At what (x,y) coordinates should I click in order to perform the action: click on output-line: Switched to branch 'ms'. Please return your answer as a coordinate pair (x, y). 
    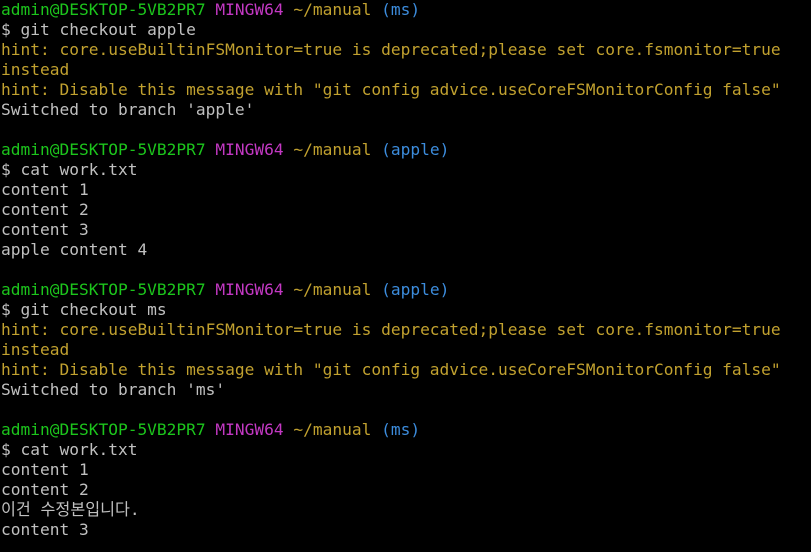
    Looking at the image, I should click on (113, 389).